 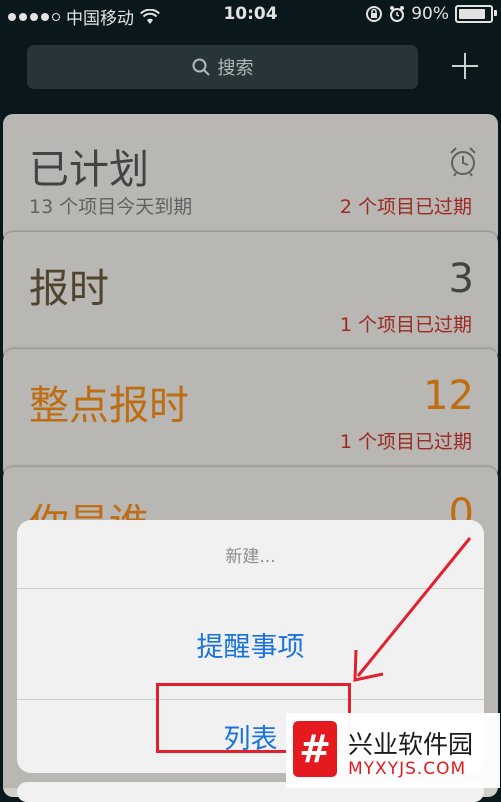 What do you see at coordinates (315, 749) in the screenshot?
I see `watermark-logo: #` at bounding box center [315, 749].